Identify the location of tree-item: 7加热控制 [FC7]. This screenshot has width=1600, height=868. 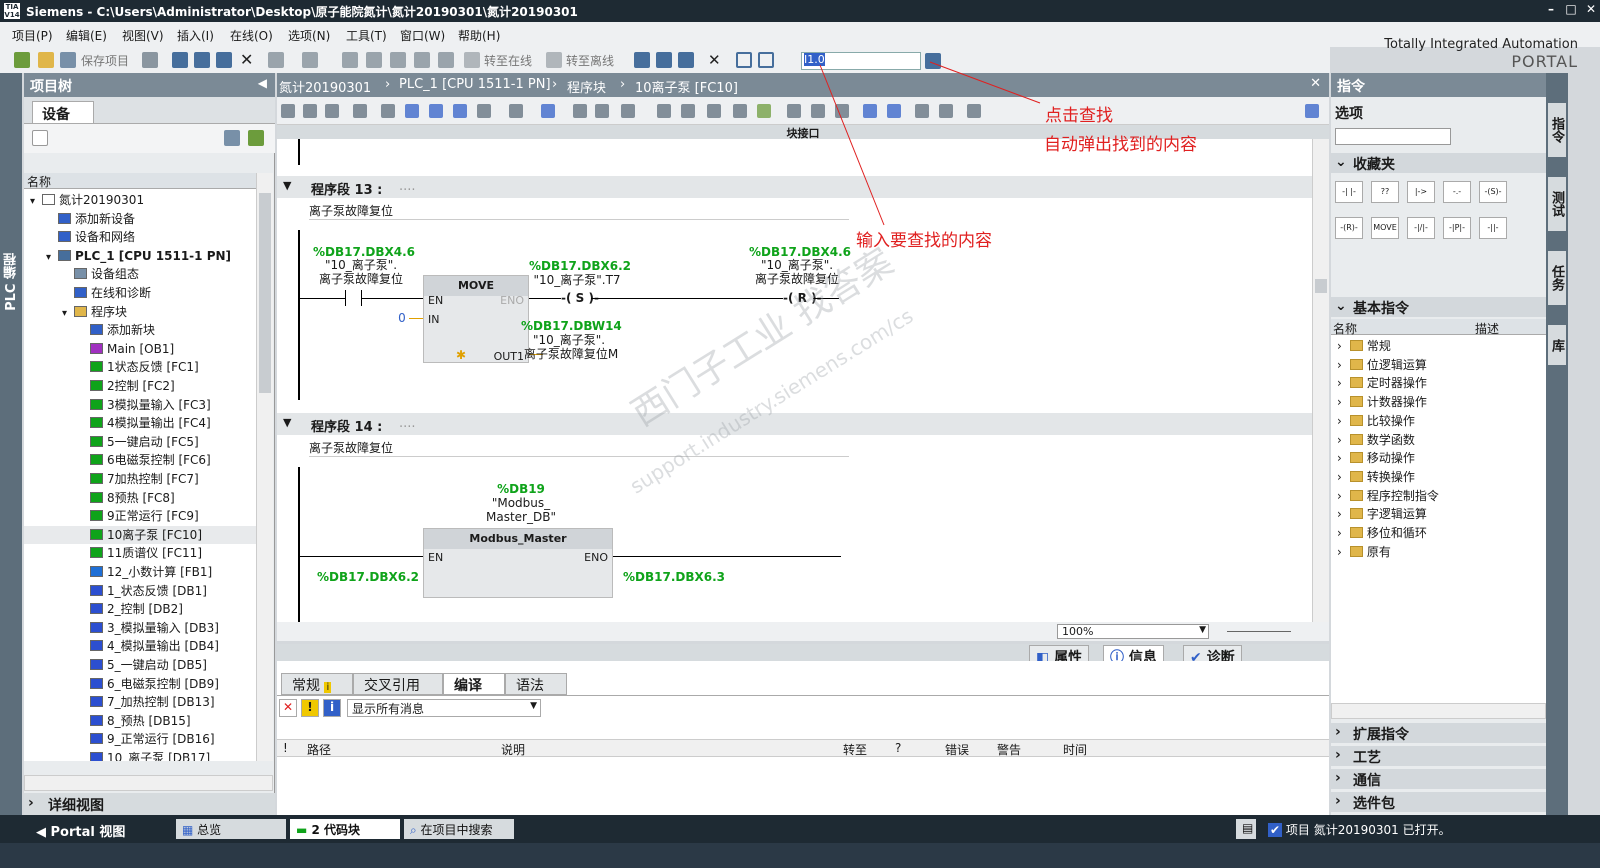
(140, 479).